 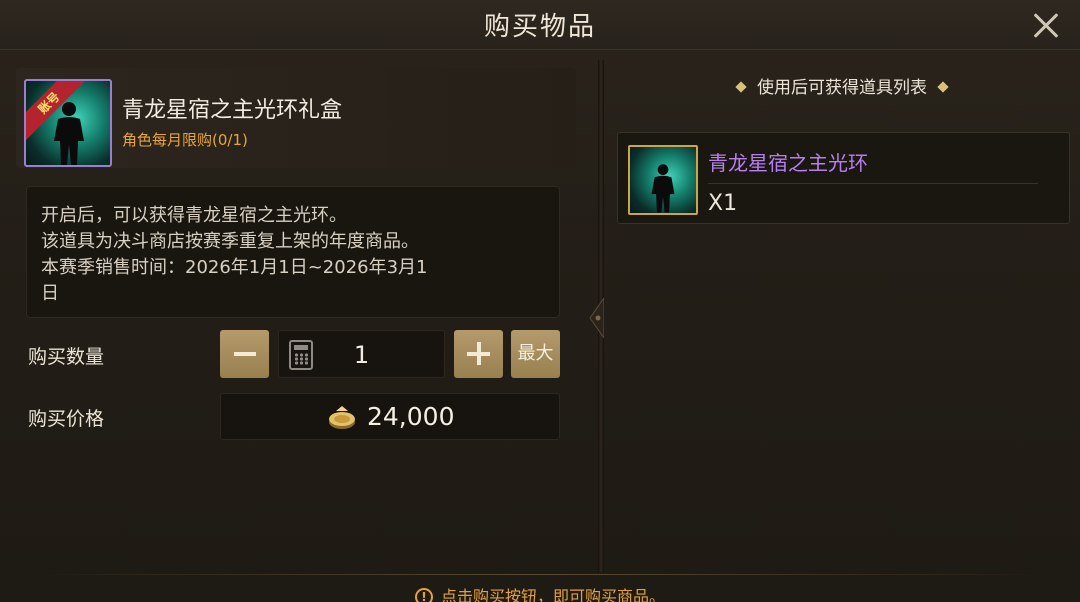 I want to click on item-icon: 账号, so click(x=68, y=123).